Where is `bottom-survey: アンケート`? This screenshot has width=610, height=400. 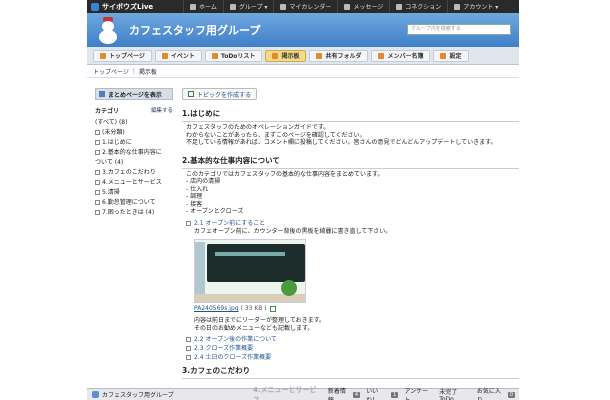 bottom-survey: アンケート is located at coordinates (418, 393).